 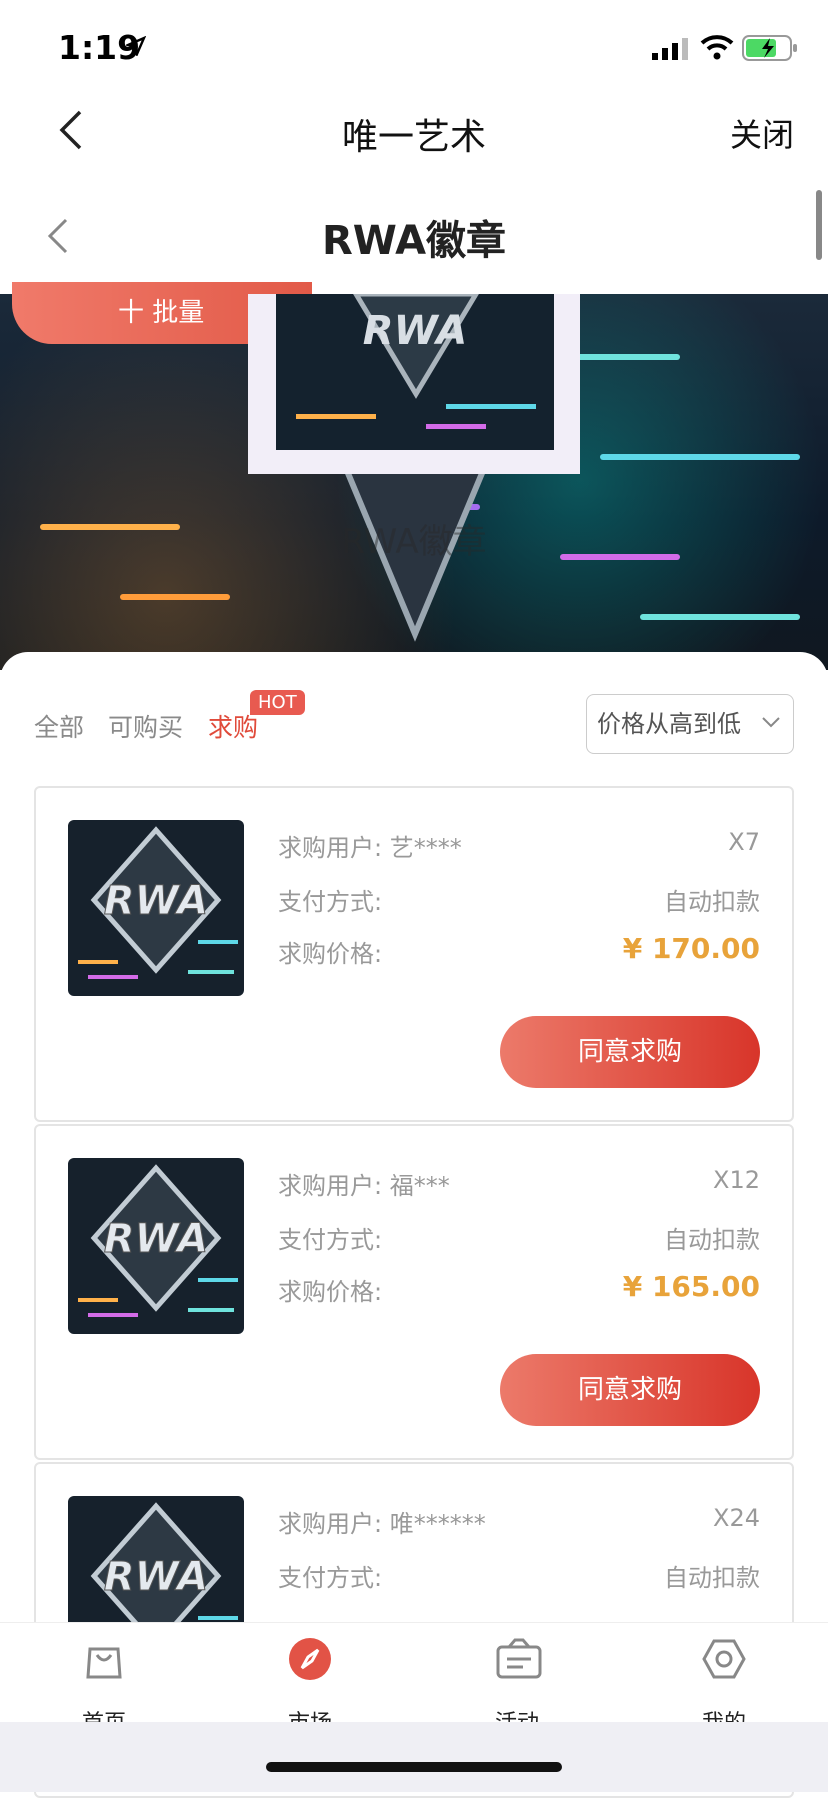 I want to click on ticket-icon, so click(x=519, y=1658).